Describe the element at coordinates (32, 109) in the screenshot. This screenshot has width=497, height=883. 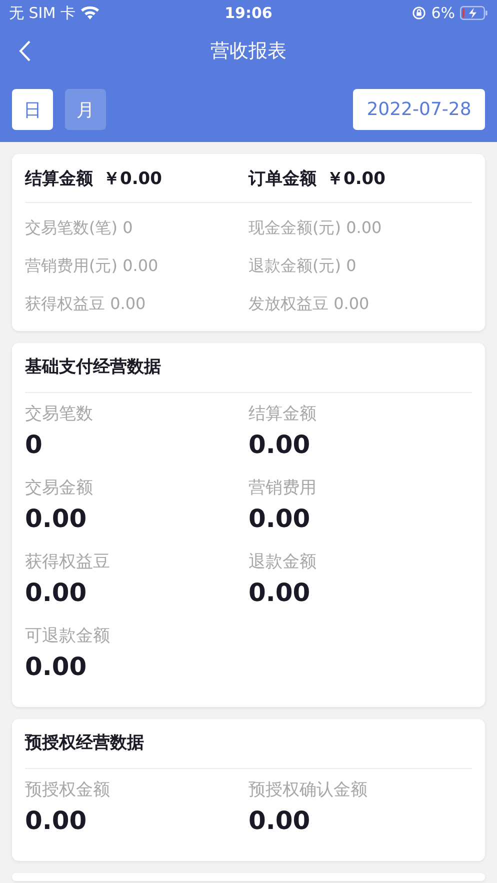
I see `period-tab: 日` at that location.